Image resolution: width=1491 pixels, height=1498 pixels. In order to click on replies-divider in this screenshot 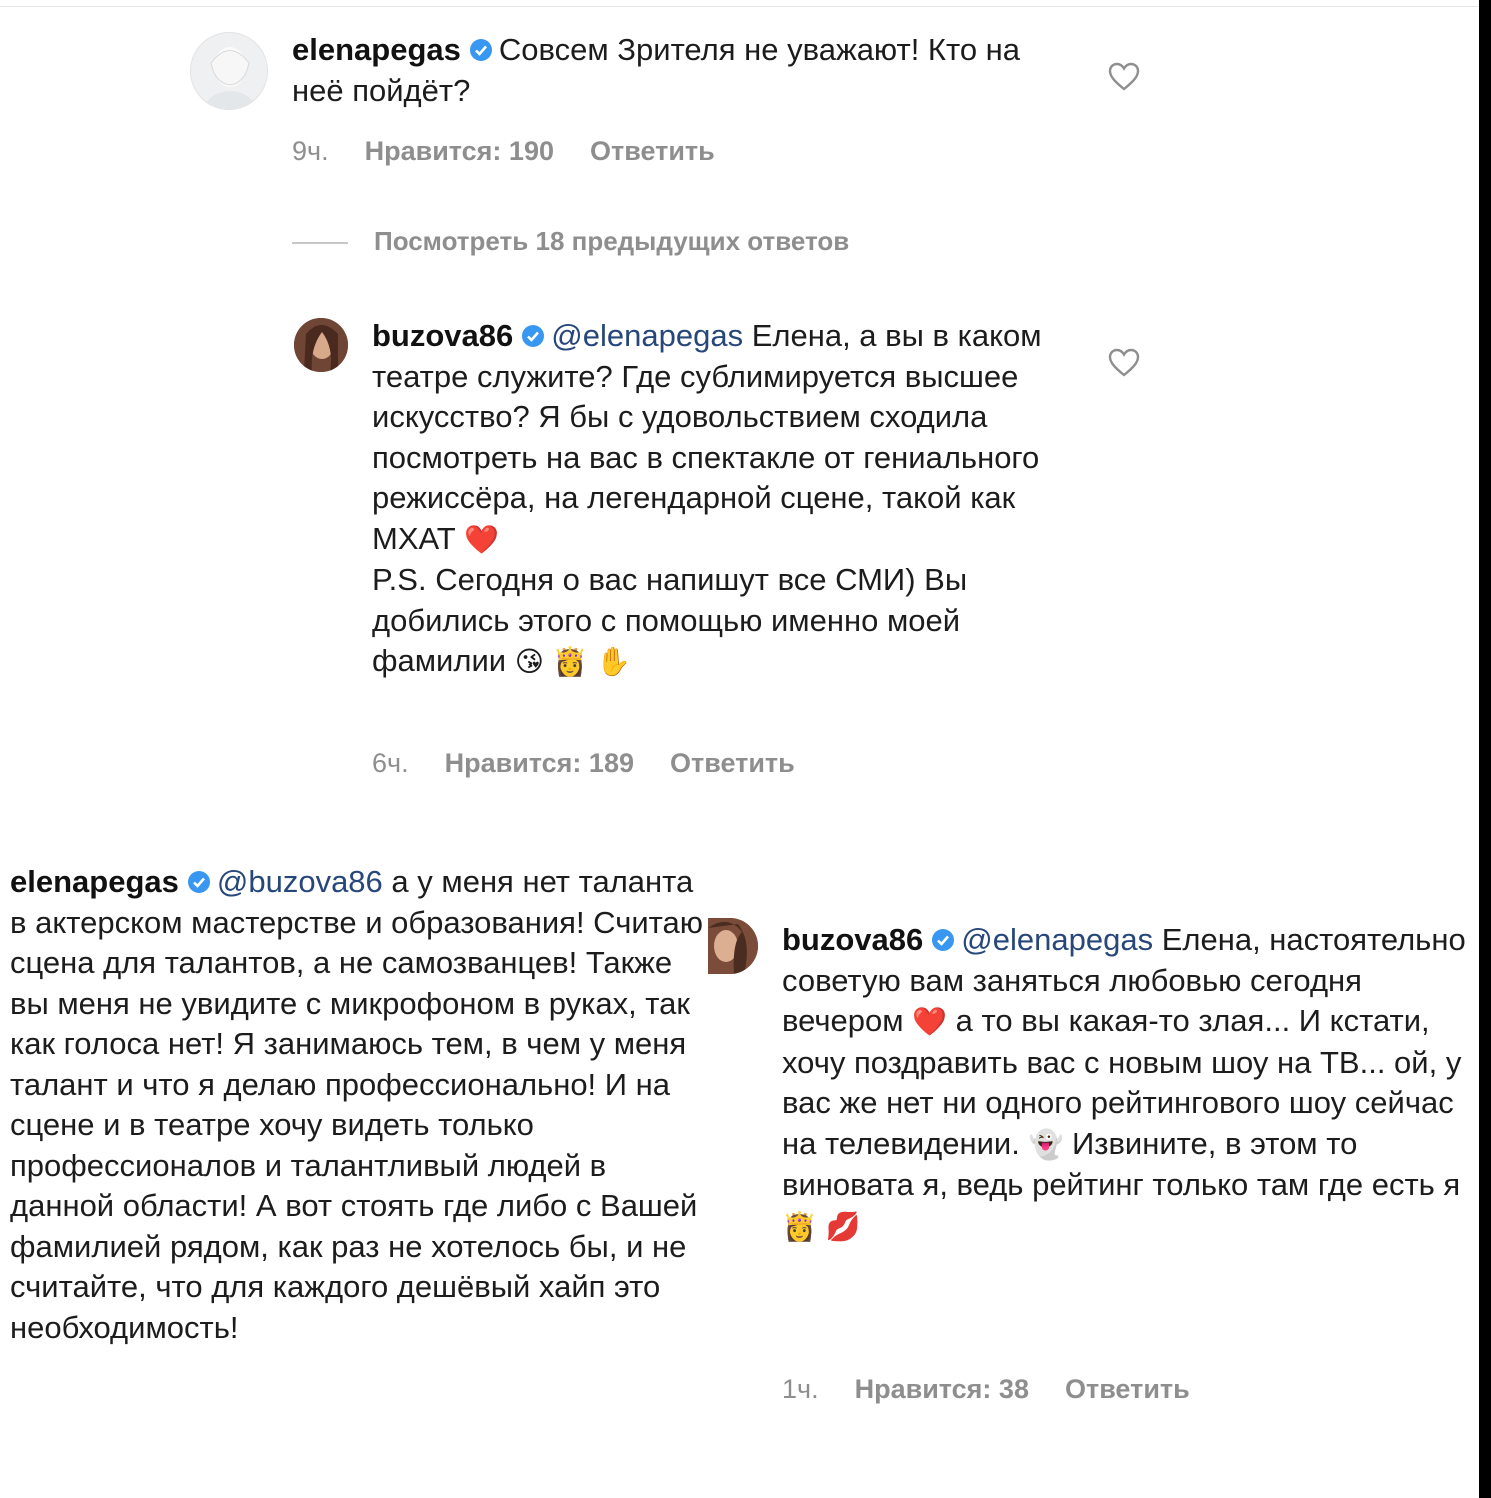, I will do `click(320, 243)`.